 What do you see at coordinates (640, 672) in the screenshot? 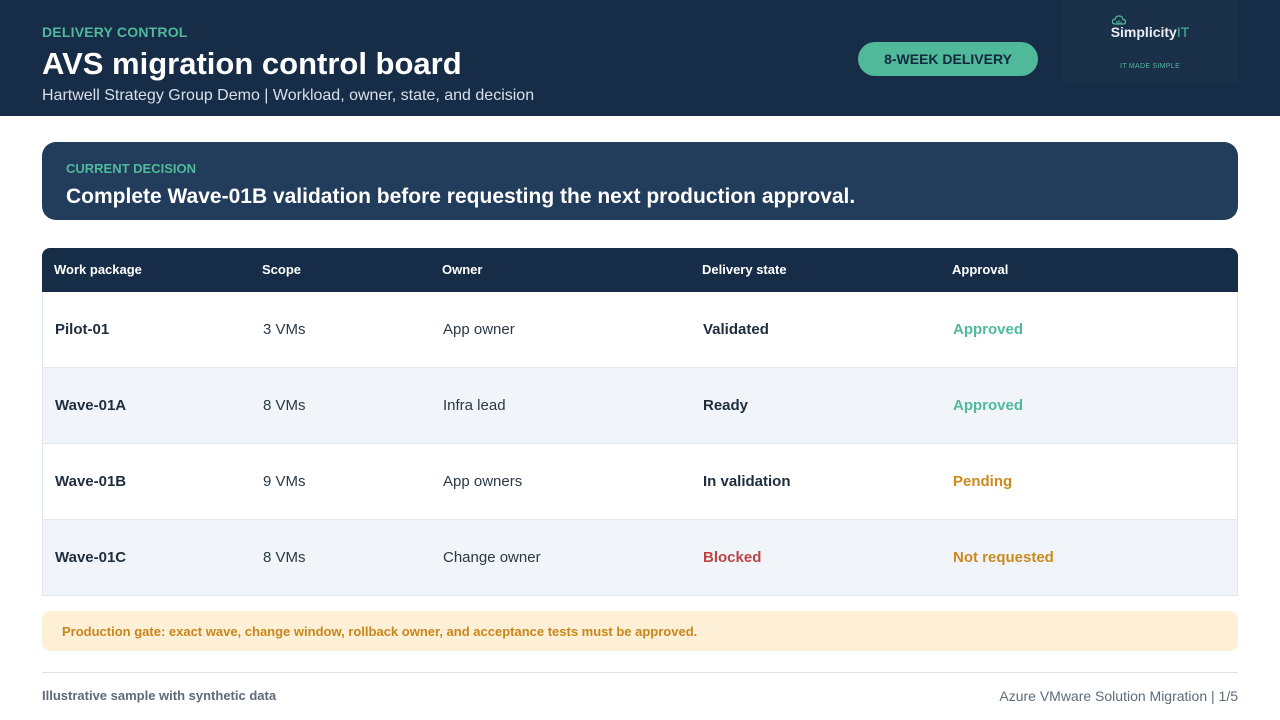
I see `footer-divider` at bounding box center [640, 672].